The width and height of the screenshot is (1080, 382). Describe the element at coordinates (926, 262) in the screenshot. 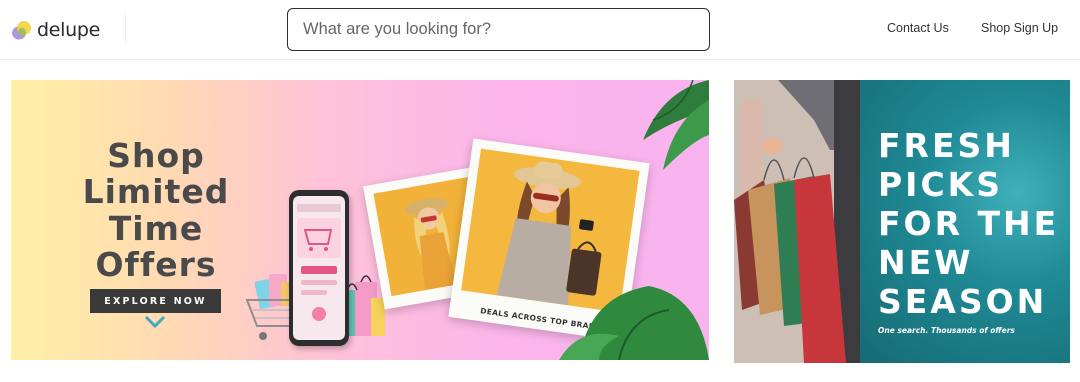

I see `side-headline-line-4: NEW` at that location.